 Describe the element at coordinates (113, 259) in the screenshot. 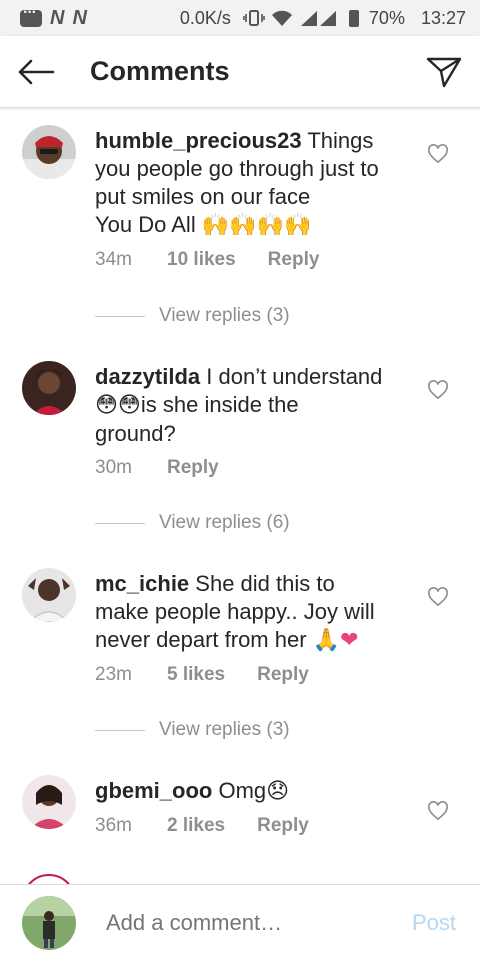

I see `comment-time: 34m` at that location.